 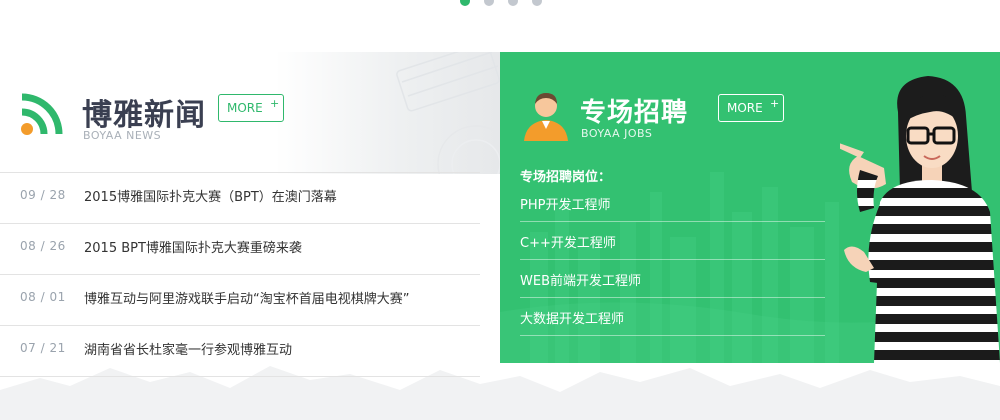 I want to click on news-date: 08 / 26, so click(x=43, y=246).